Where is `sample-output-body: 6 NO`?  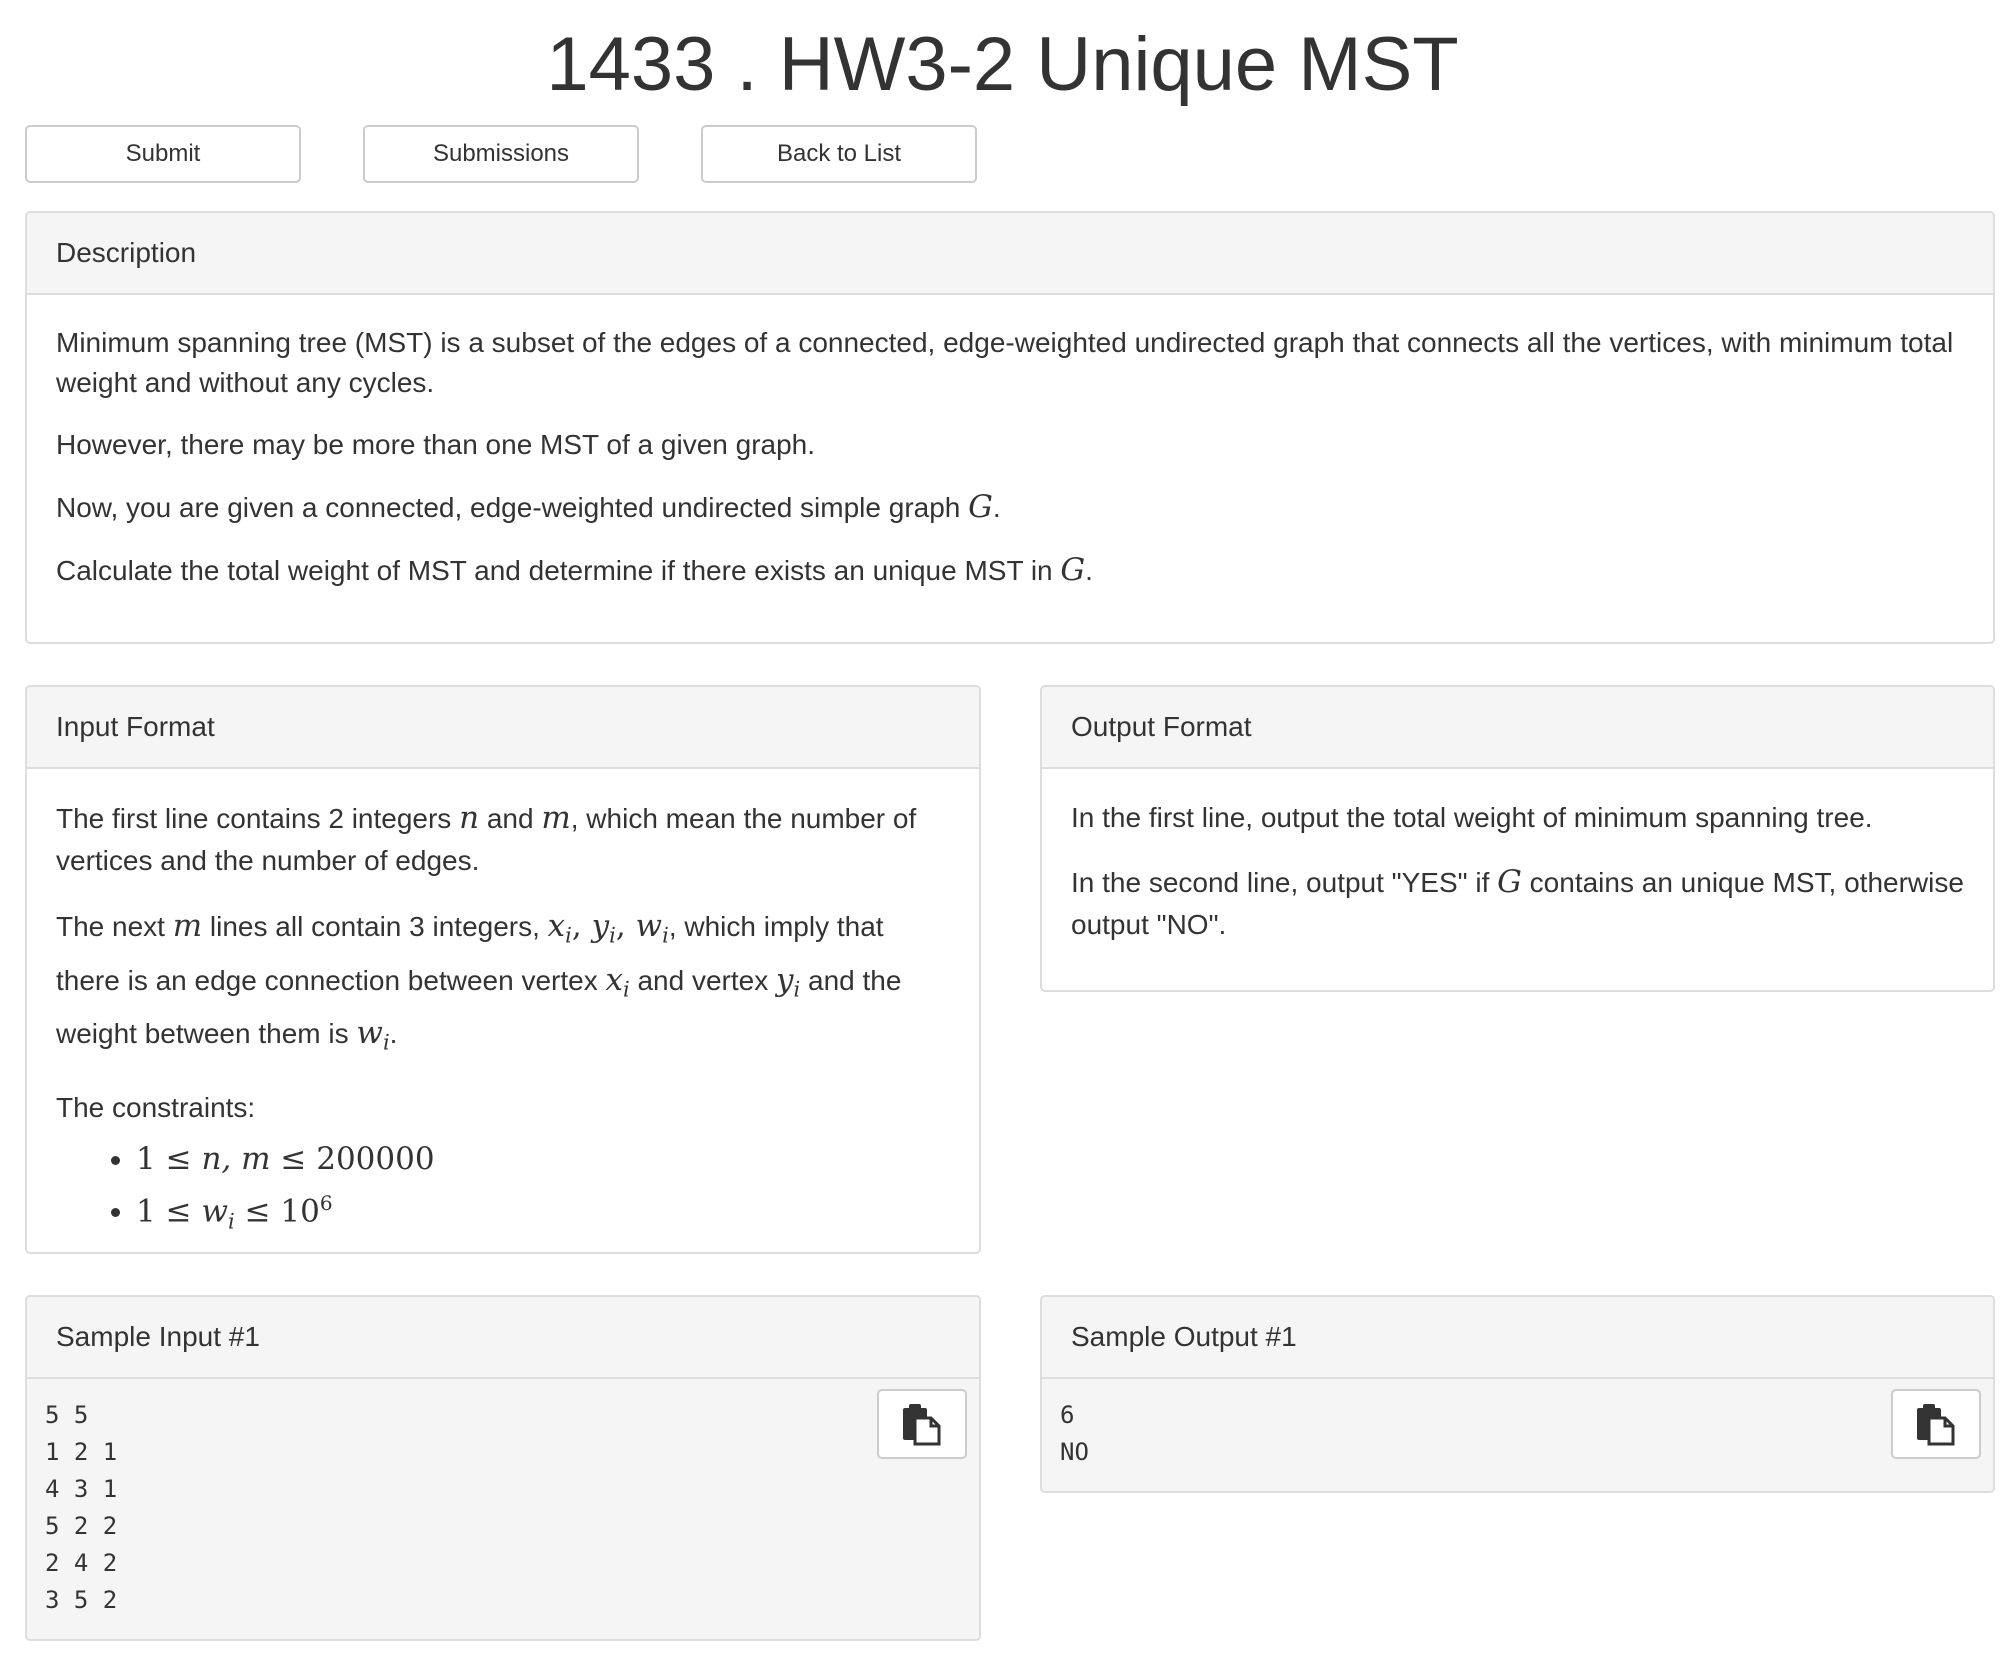 sample-output-body: 6 NO is located at coordinates (1517, 1435).